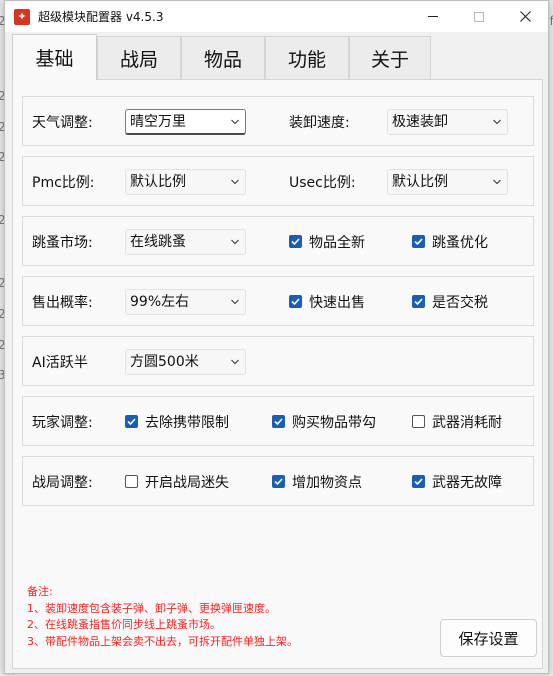 This screenshot has width=553, height=676. Describe the element at coordinates (337, 303) in the screenshot. I see `quick-sell-label: 快速出售` at that location.